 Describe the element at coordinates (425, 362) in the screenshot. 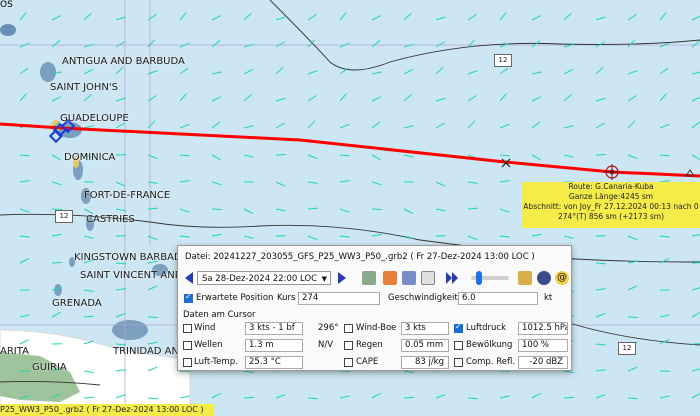

I see `cape-value: 83 j/kg` at that location.